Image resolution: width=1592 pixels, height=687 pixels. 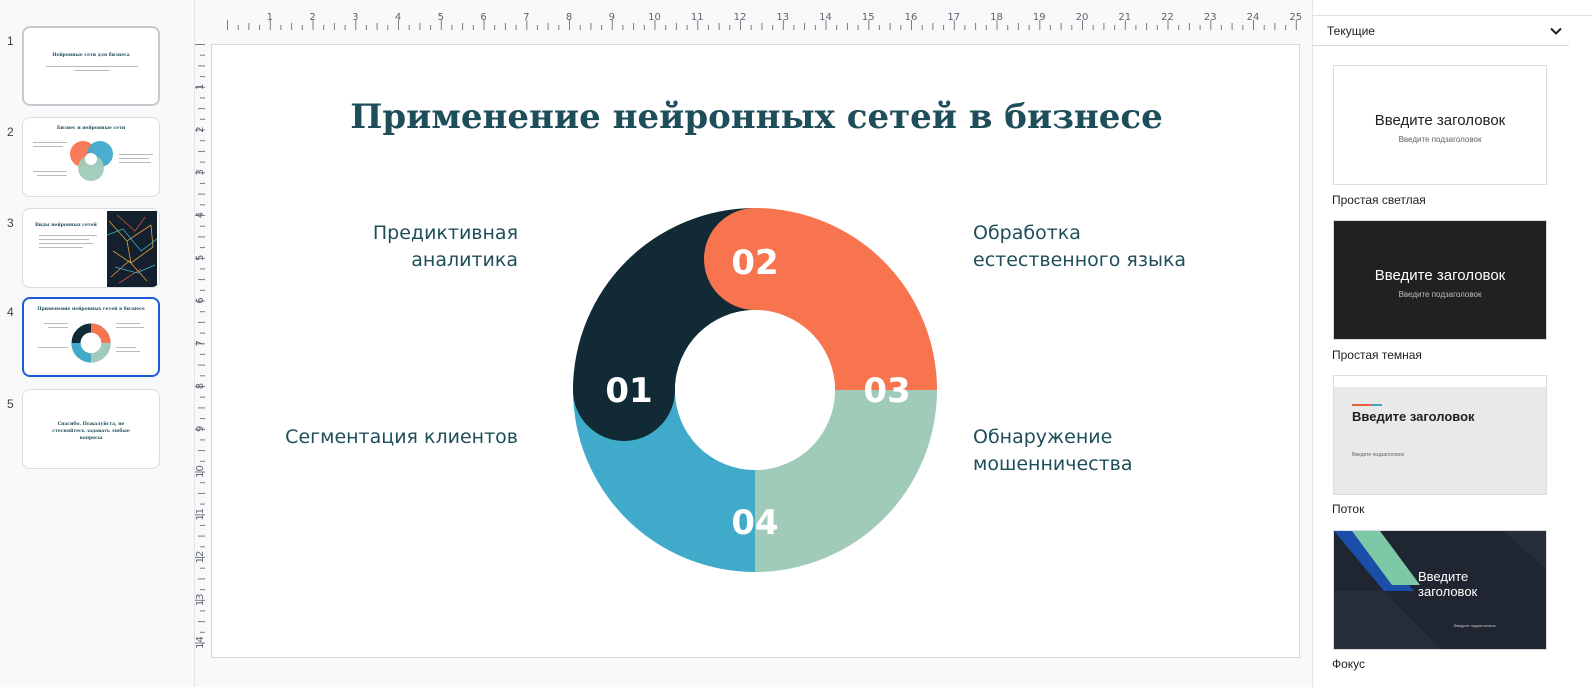 What do you see at coordinates (200, 471) in the screenshot?
I see `ruler-label: 10` at bounding box center [200, 471].